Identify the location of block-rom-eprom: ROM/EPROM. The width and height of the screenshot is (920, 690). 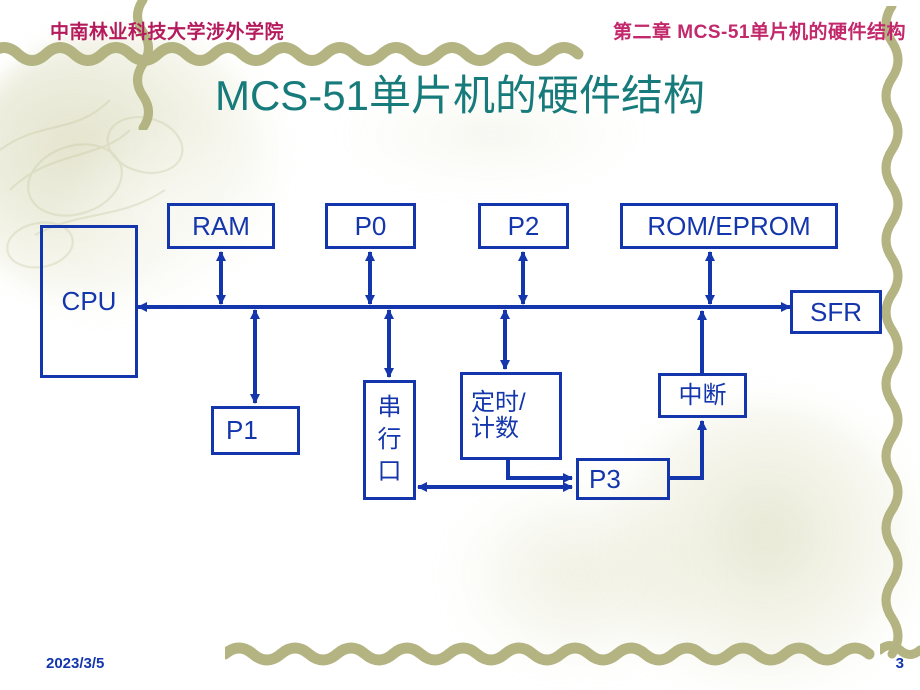
(729, 226).